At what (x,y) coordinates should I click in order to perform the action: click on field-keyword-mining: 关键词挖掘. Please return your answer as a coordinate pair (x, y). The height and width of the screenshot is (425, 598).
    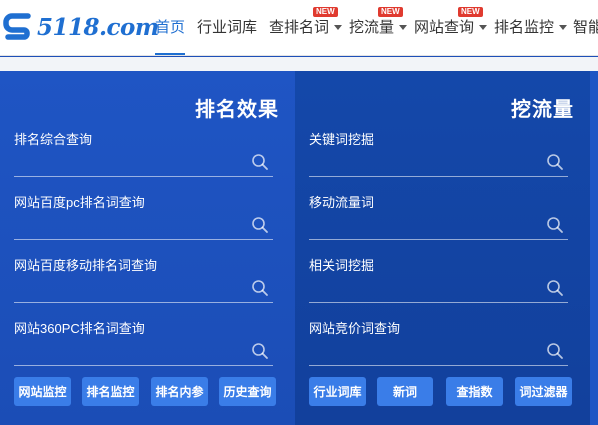
    Looking at the image, I should click on (438, 153).